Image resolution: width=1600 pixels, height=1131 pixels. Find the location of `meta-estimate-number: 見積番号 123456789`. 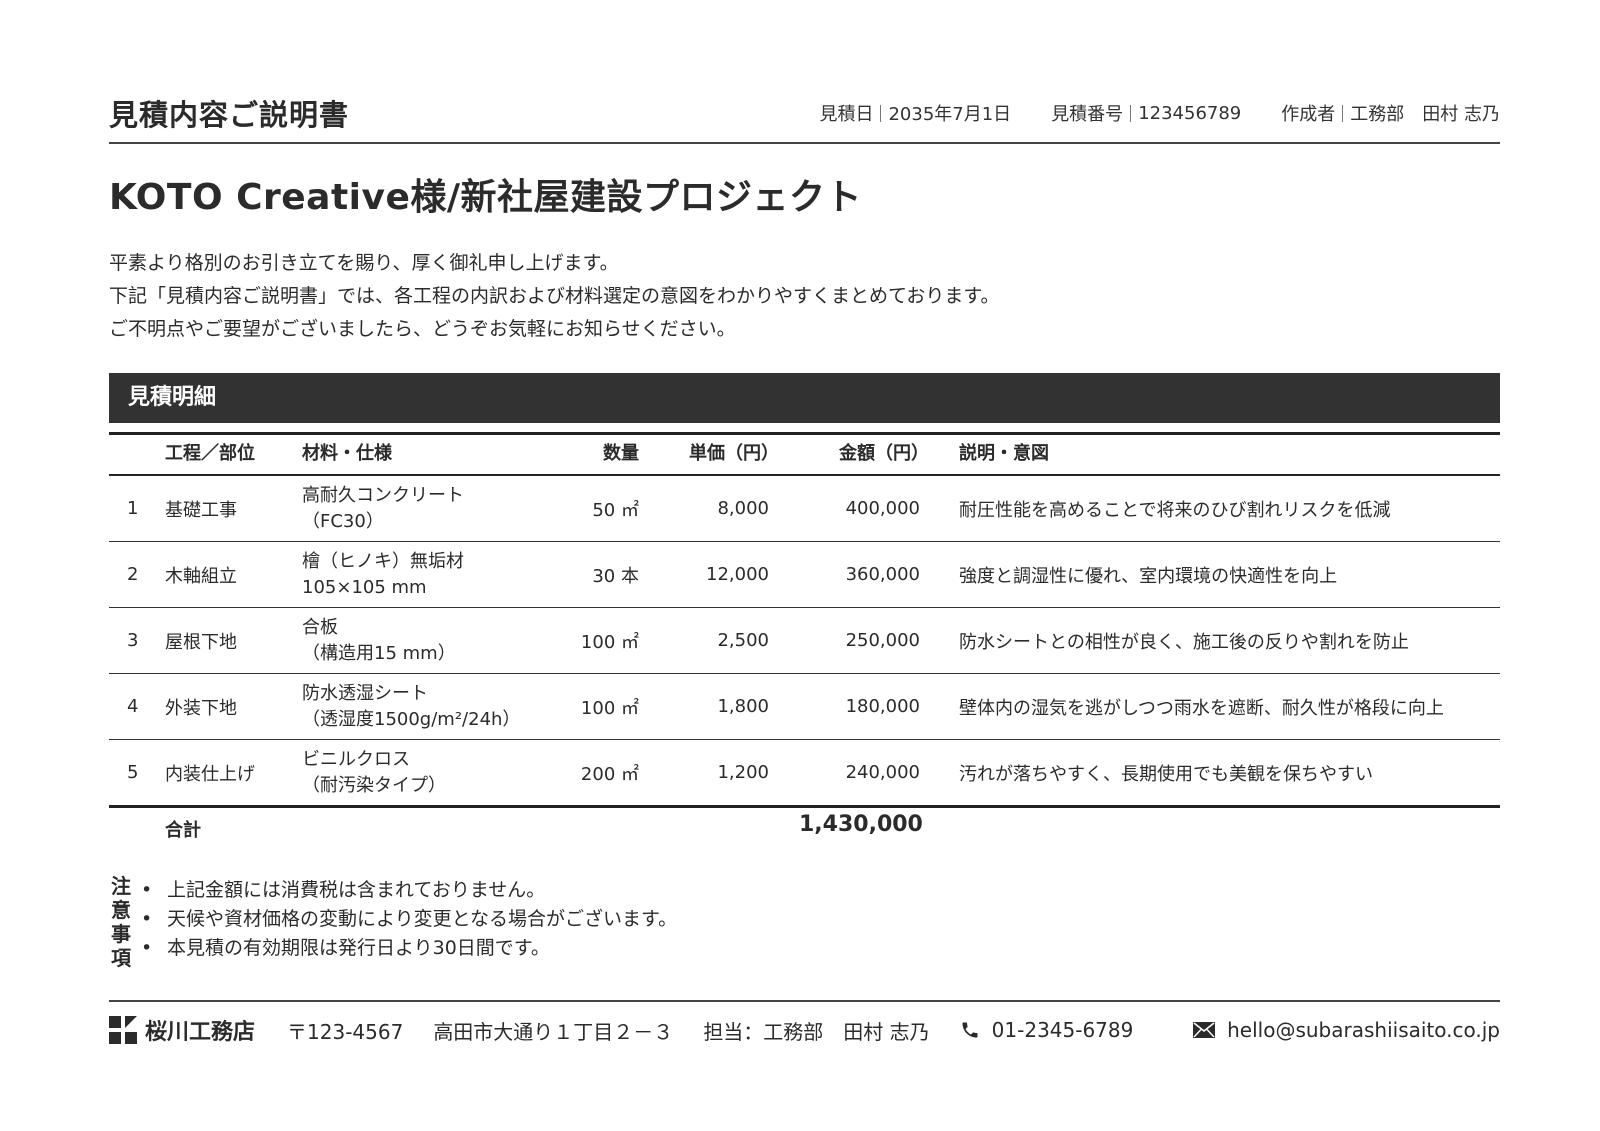

meta-estimate-number: 見積番号 123456789 is located at coordinates (1146, 113).